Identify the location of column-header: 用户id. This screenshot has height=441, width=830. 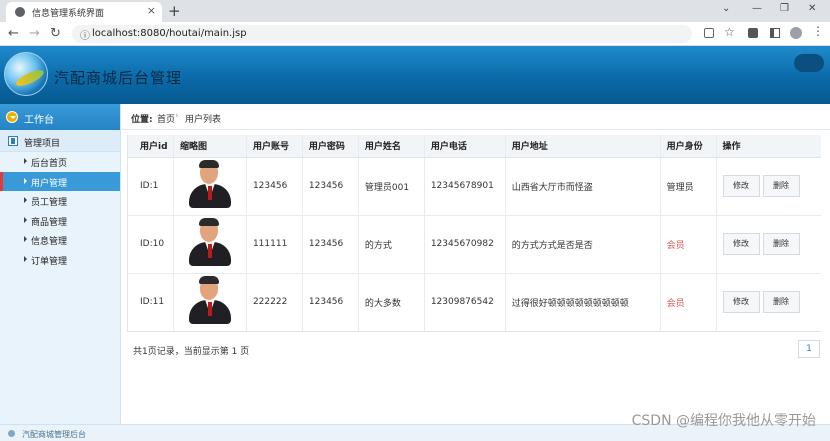
(150, 146).